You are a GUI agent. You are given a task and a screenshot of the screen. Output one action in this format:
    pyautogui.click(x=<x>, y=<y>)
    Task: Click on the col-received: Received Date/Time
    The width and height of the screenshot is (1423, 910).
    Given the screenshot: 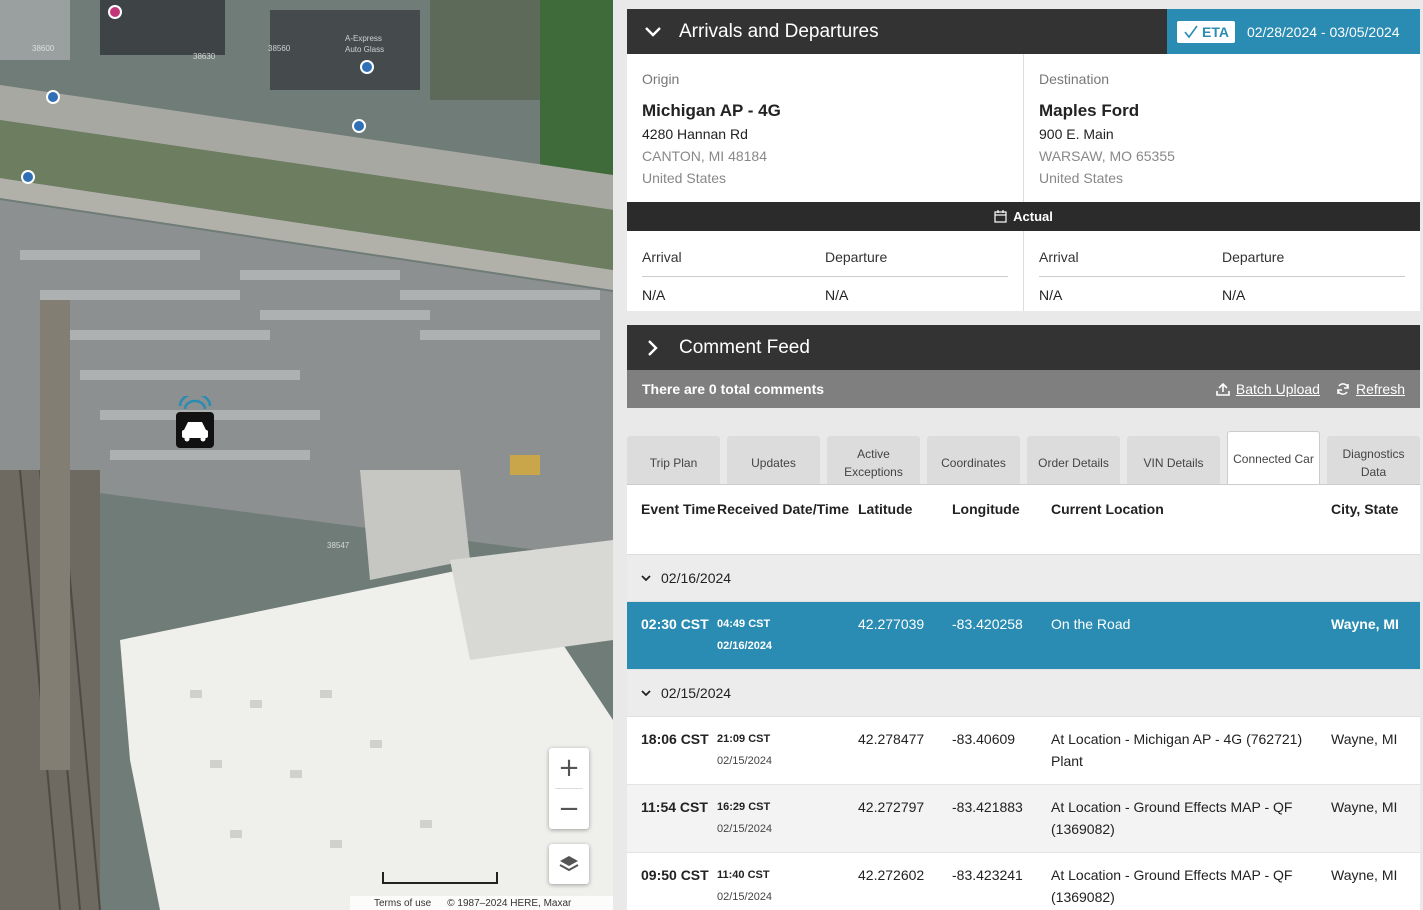 What is the action you would take?
    pyautogui.click(x=787, y=526)
    